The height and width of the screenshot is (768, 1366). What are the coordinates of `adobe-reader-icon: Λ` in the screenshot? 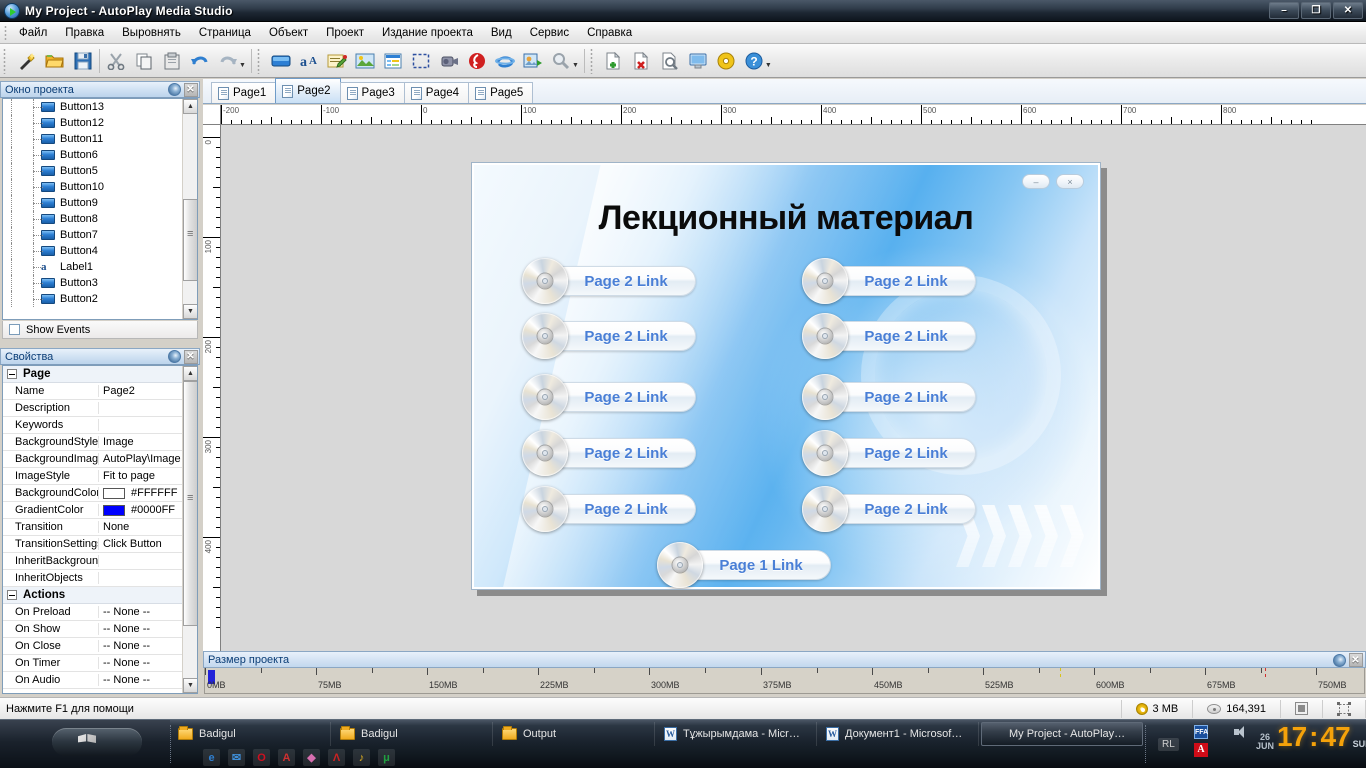 It's located at (336, 758).